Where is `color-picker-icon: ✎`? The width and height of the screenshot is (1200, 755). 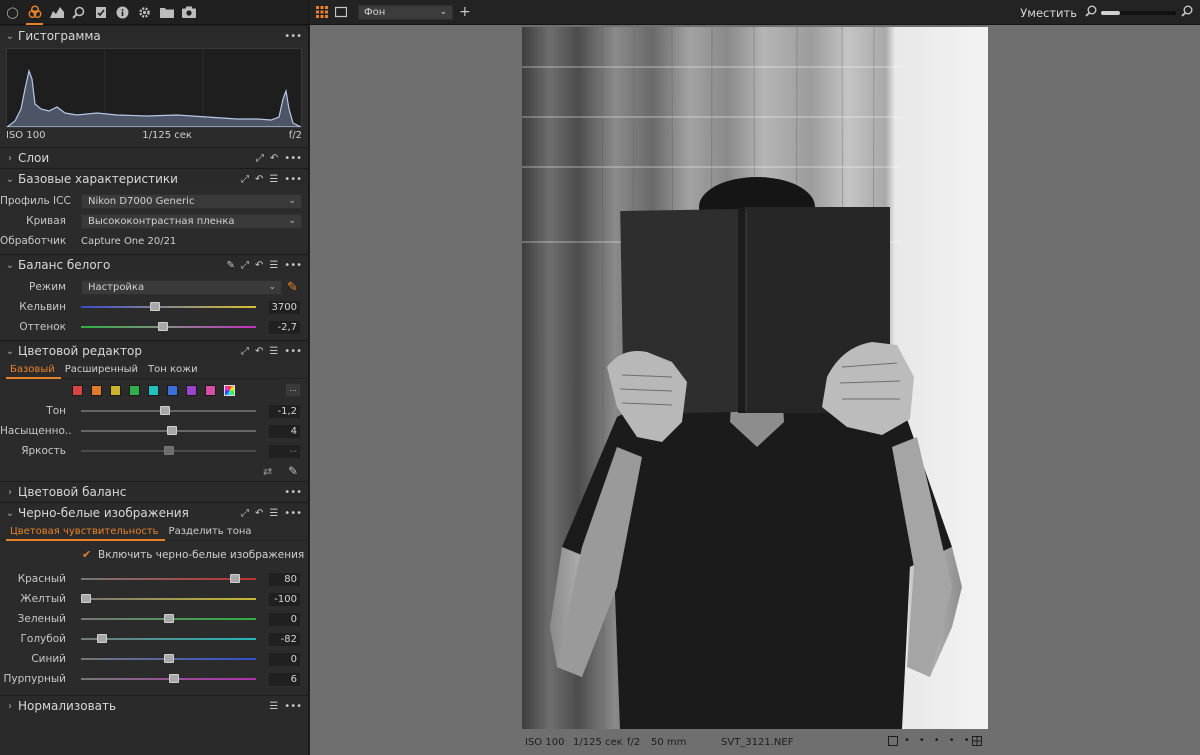 color-picker-icon: ✎ is located at coordinates (293, 471).